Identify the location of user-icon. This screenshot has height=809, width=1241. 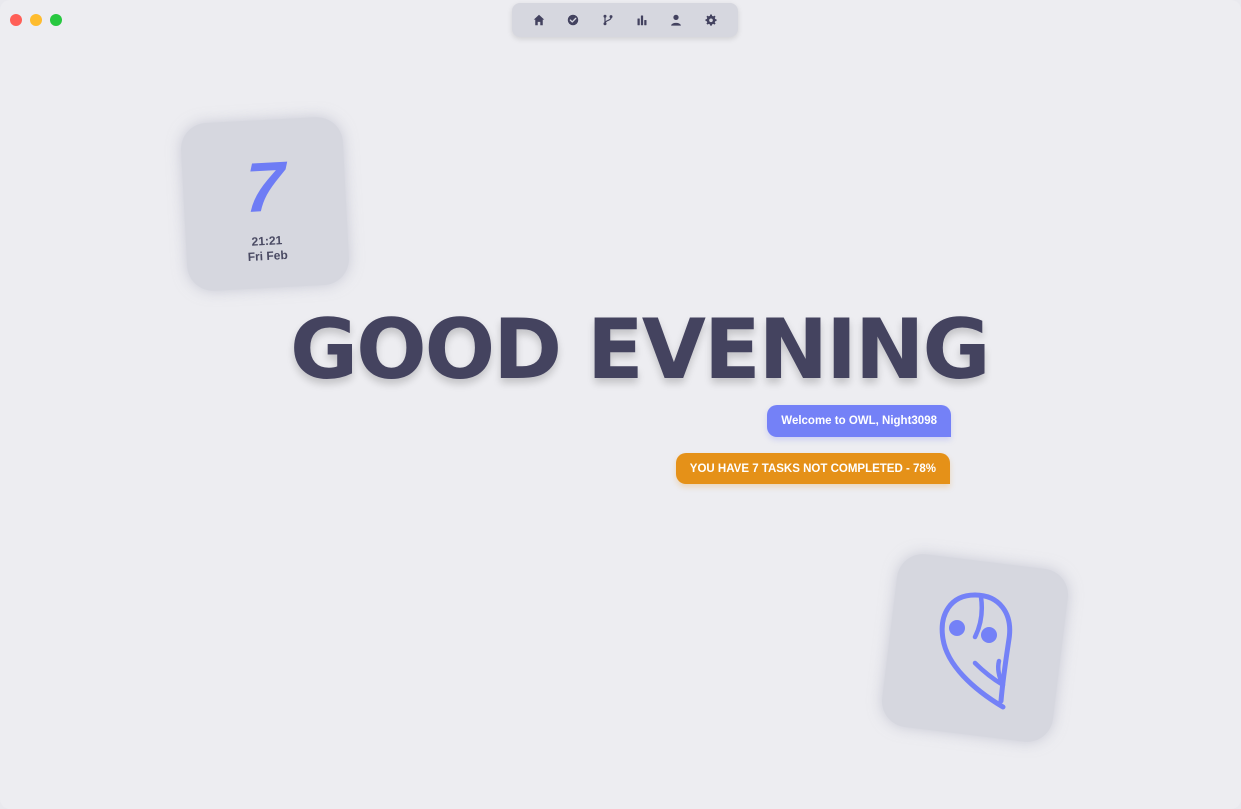
(676, 20).